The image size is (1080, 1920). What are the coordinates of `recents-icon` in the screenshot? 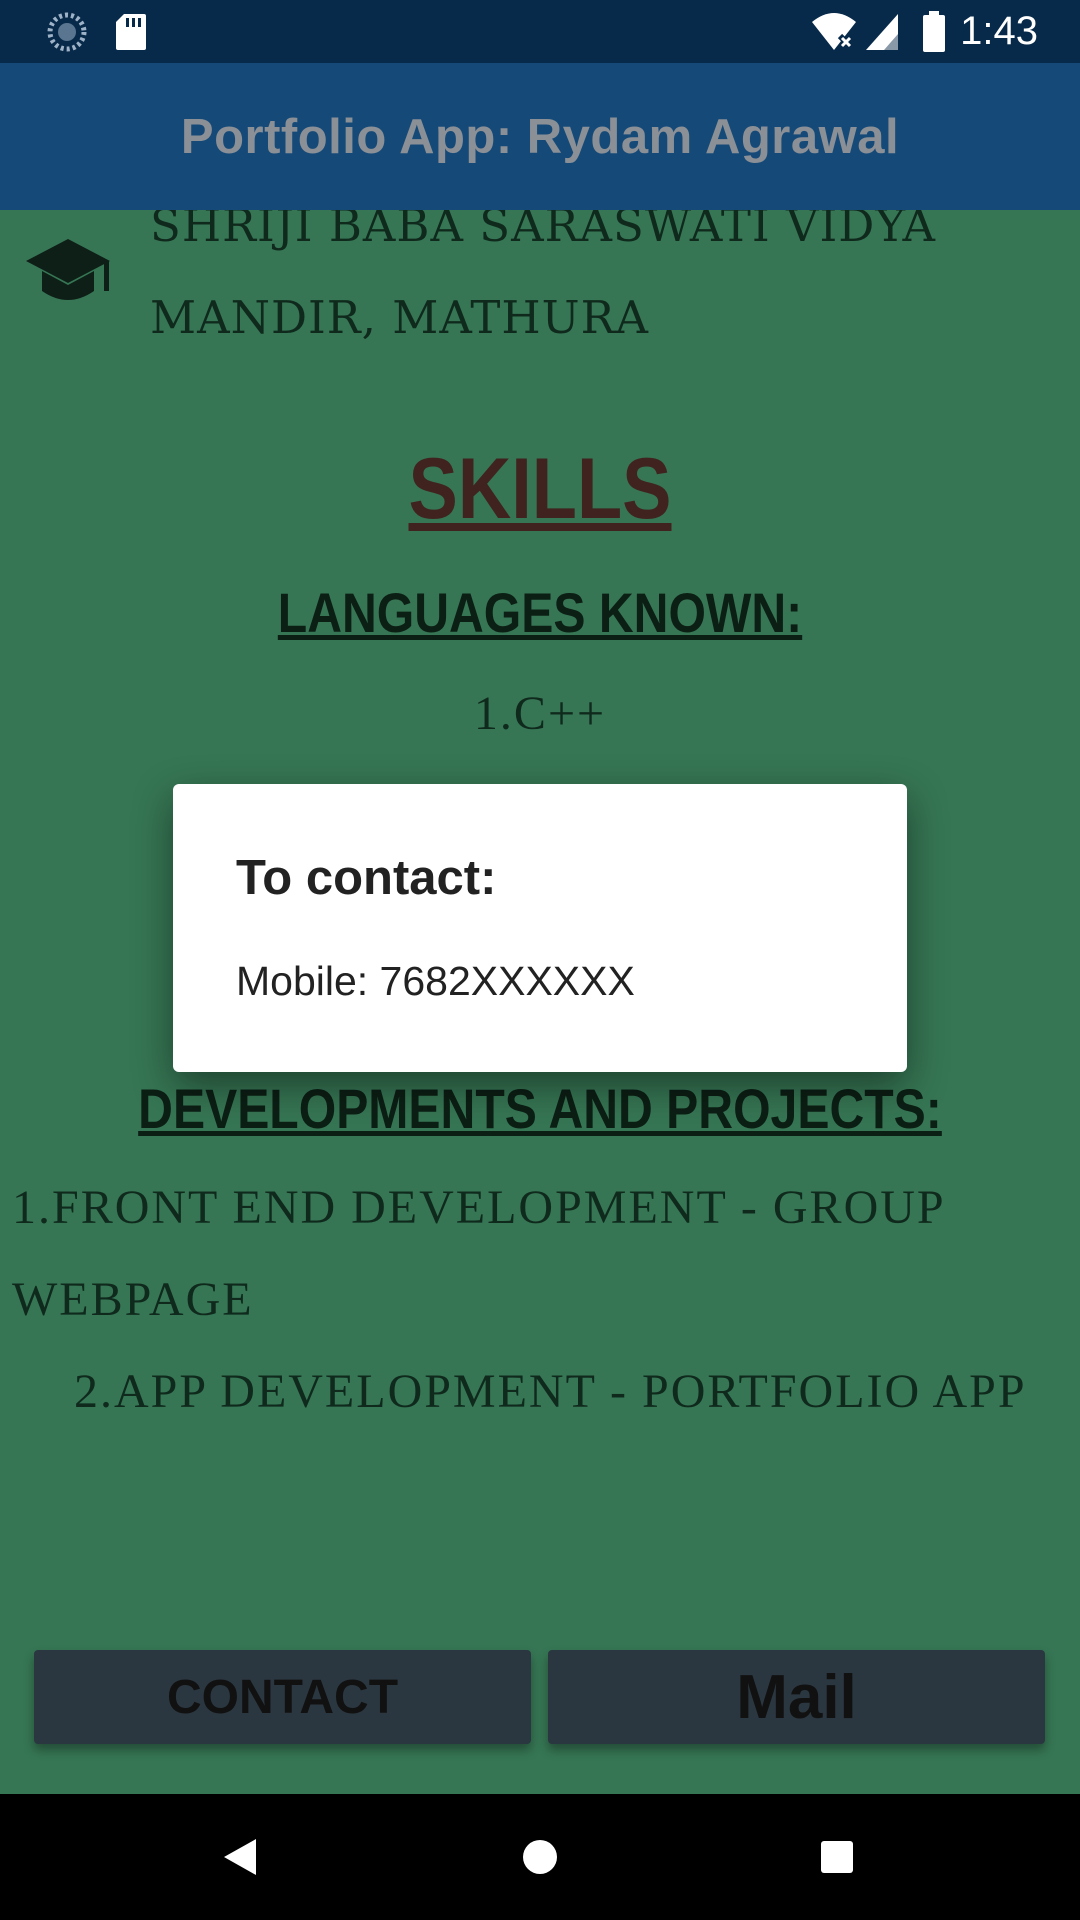 It's located at (837, 1857).